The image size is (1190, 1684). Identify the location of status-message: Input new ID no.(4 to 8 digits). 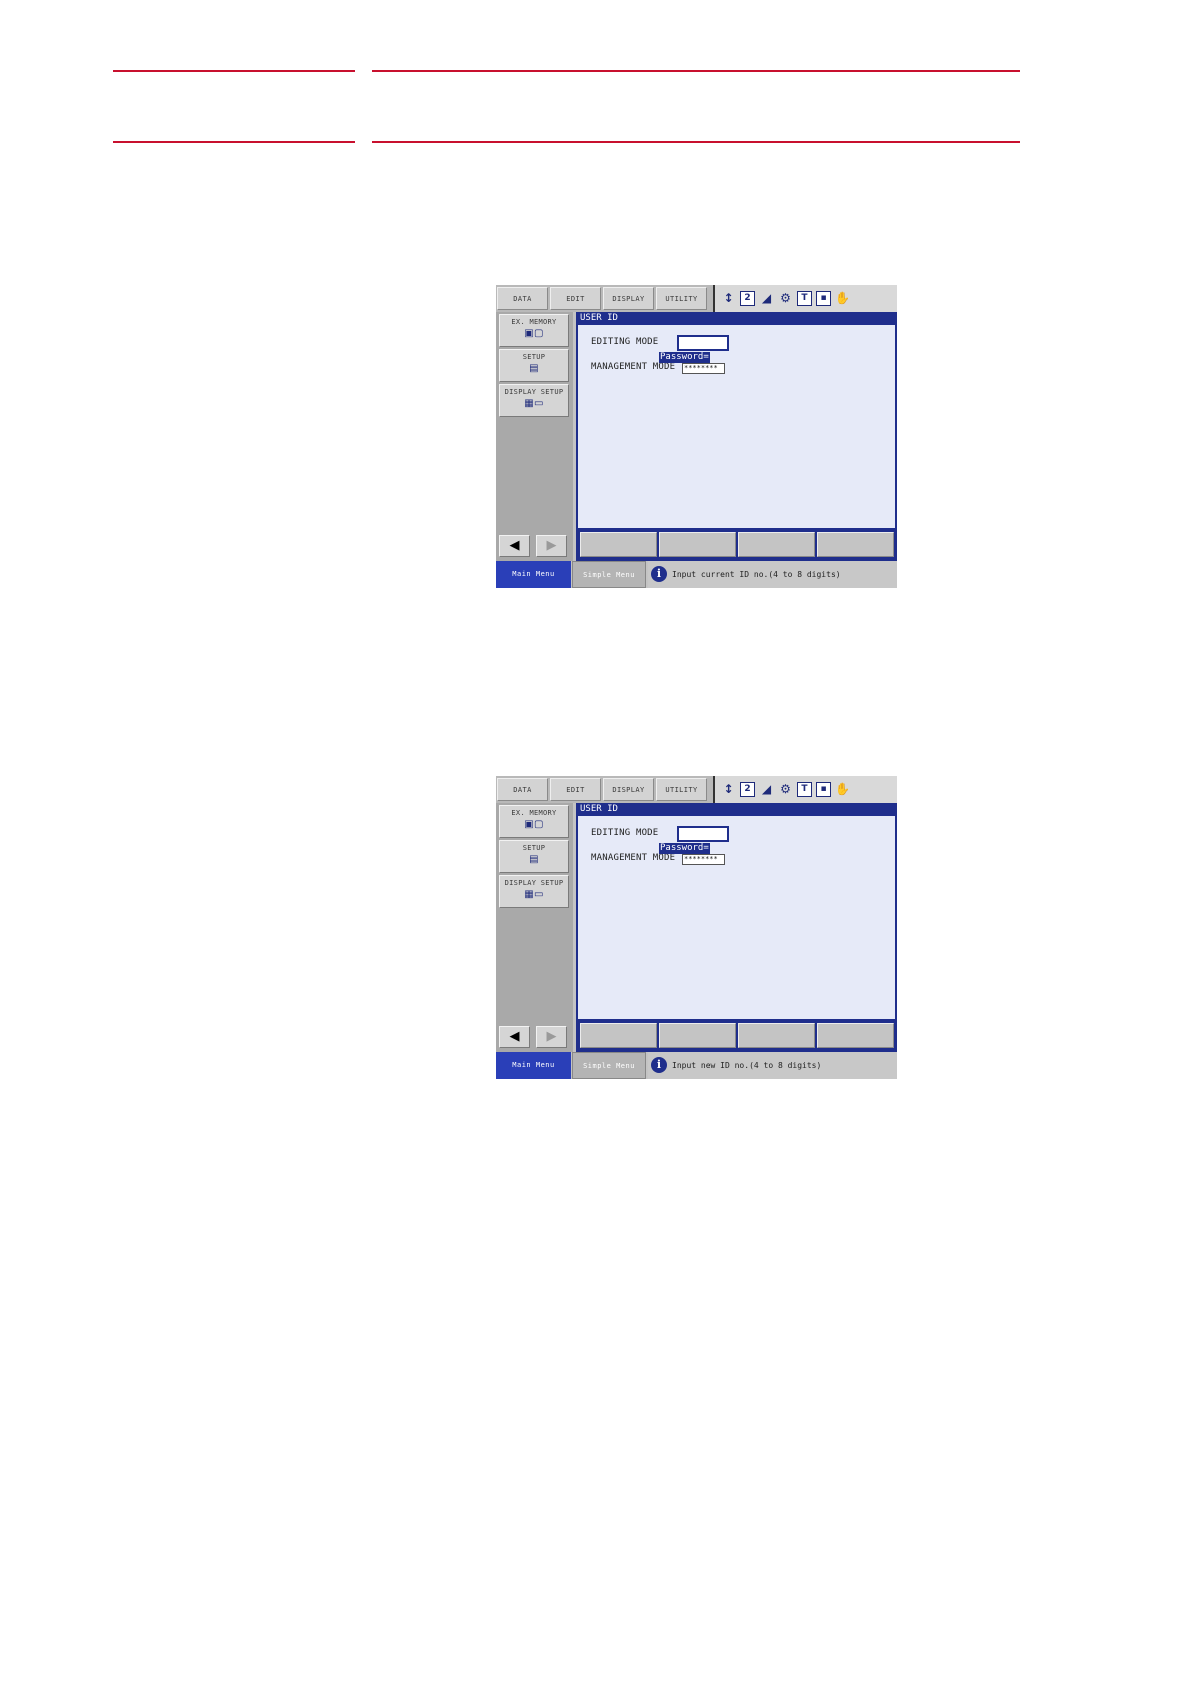
(747, 1065).